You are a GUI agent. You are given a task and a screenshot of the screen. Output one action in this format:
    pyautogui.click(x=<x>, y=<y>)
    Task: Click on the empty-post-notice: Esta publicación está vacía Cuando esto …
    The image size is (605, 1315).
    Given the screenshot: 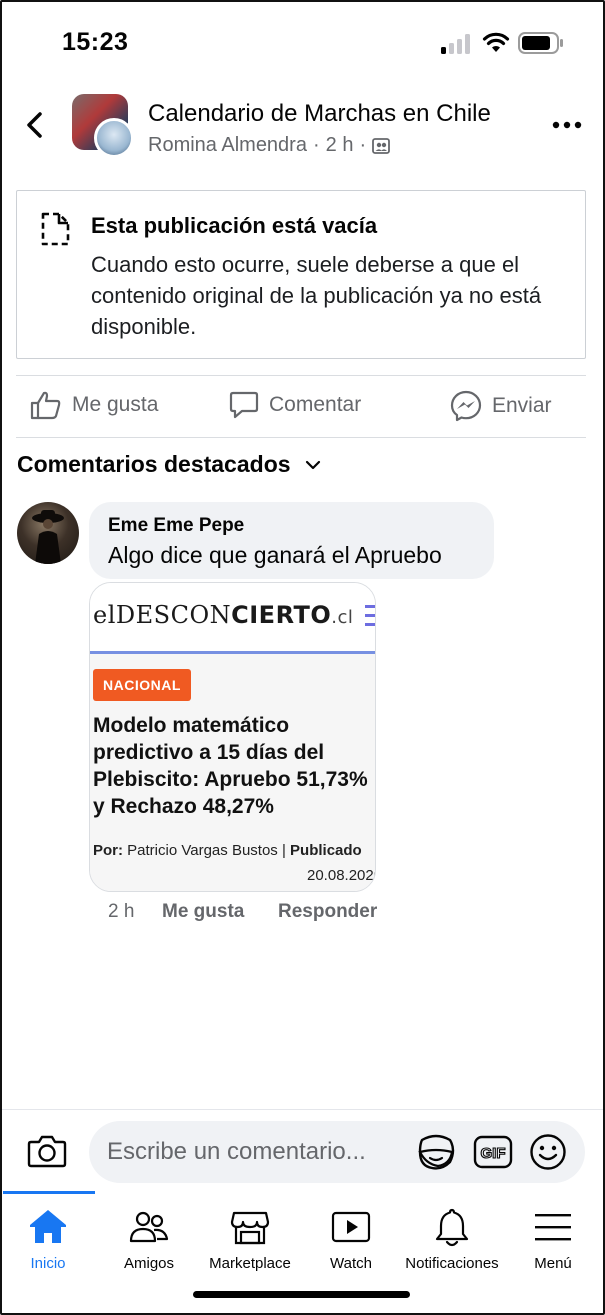 What is the action you would take?
    pyautogui.click(x=301, y=274)
    